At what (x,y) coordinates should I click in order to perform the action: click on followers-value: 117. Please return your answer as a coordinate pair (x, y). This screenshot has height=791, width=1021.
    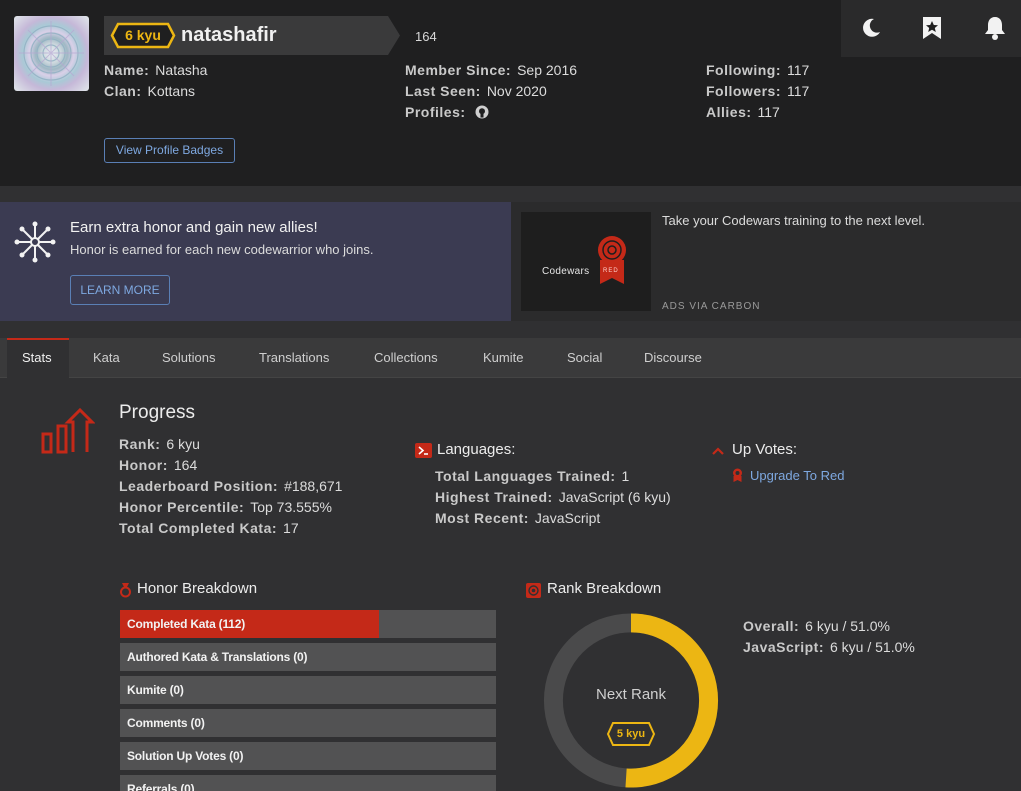
    Looking at the image, I should click on (798, 91).